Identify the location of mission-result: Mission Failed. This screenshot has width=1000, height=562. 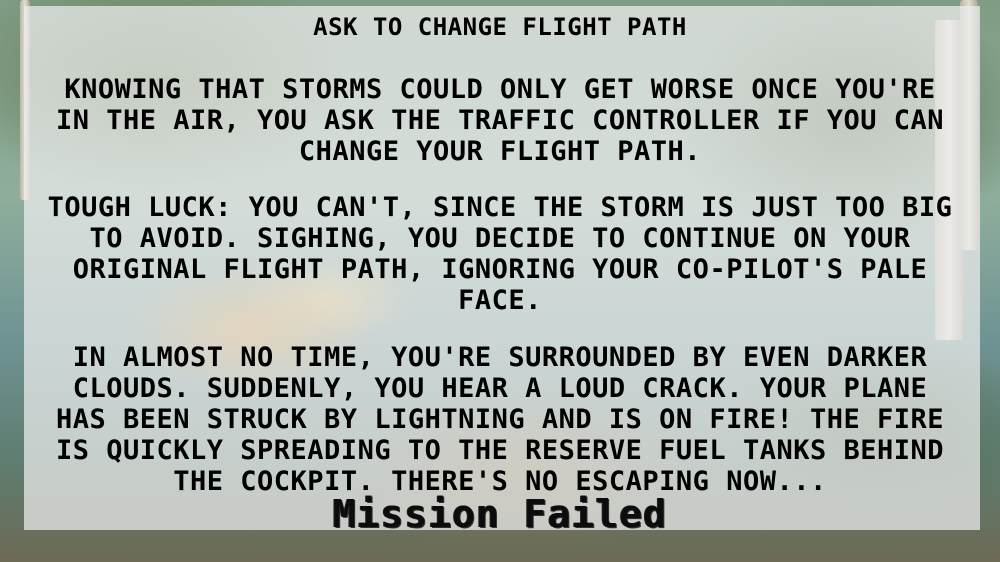
(500, 514).